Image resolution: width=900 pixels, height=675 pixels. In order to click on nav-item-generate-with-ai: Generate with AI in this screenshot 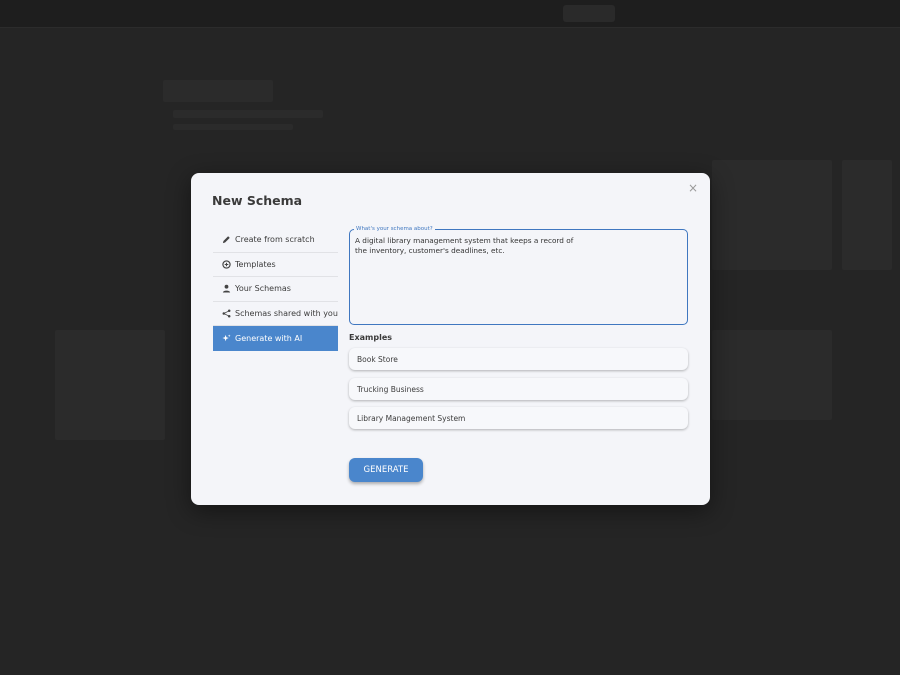, I will do `click(275, 338)`.